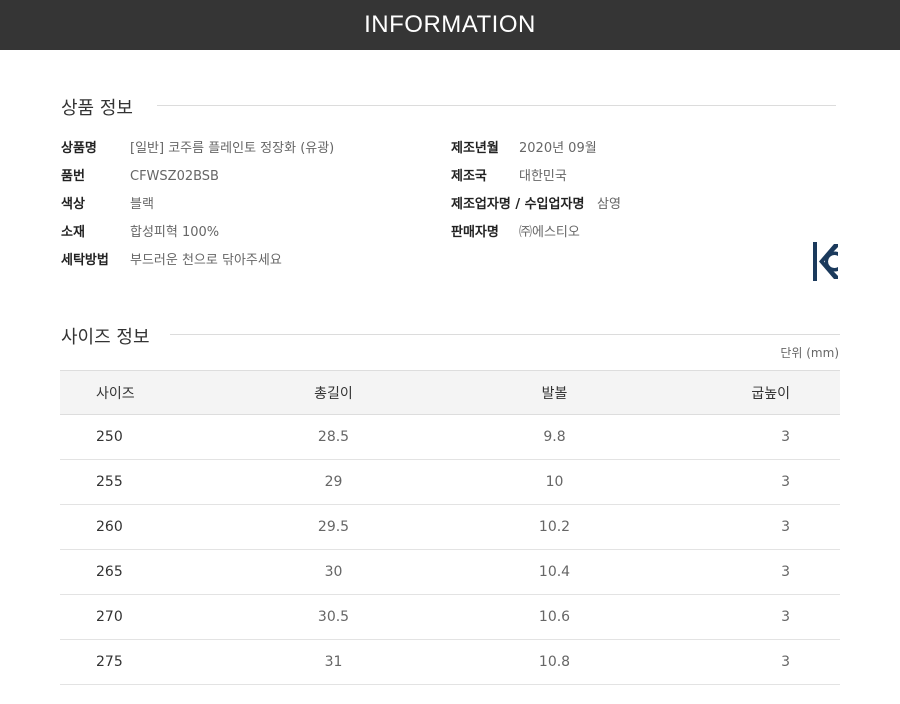 This screenshot has width=900, height=704. I want to click on cell-total-length: 29.5, so click(333, 527).